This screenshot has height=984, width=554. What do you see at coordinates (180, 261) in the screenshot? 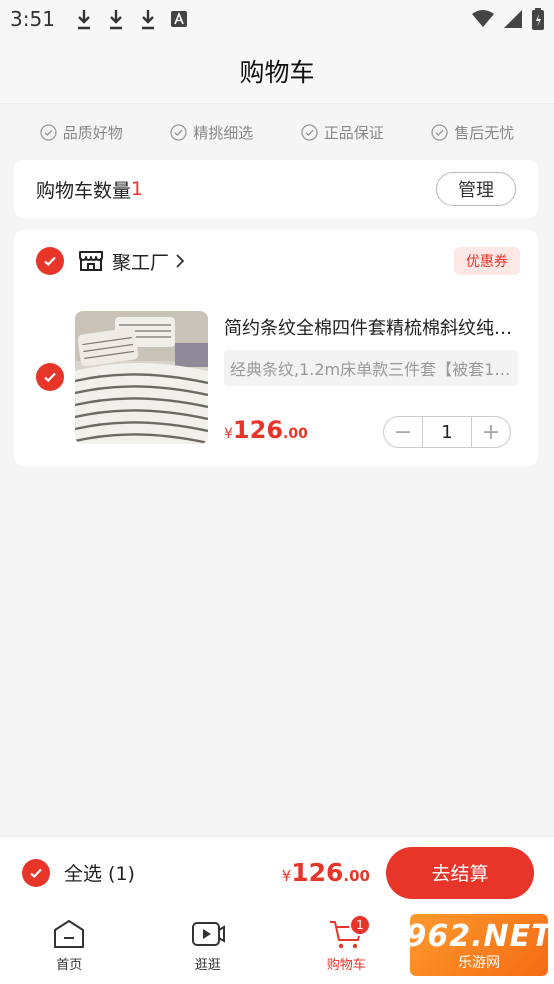
I see `chevron-right-icon` at bounding box center [180, 261].